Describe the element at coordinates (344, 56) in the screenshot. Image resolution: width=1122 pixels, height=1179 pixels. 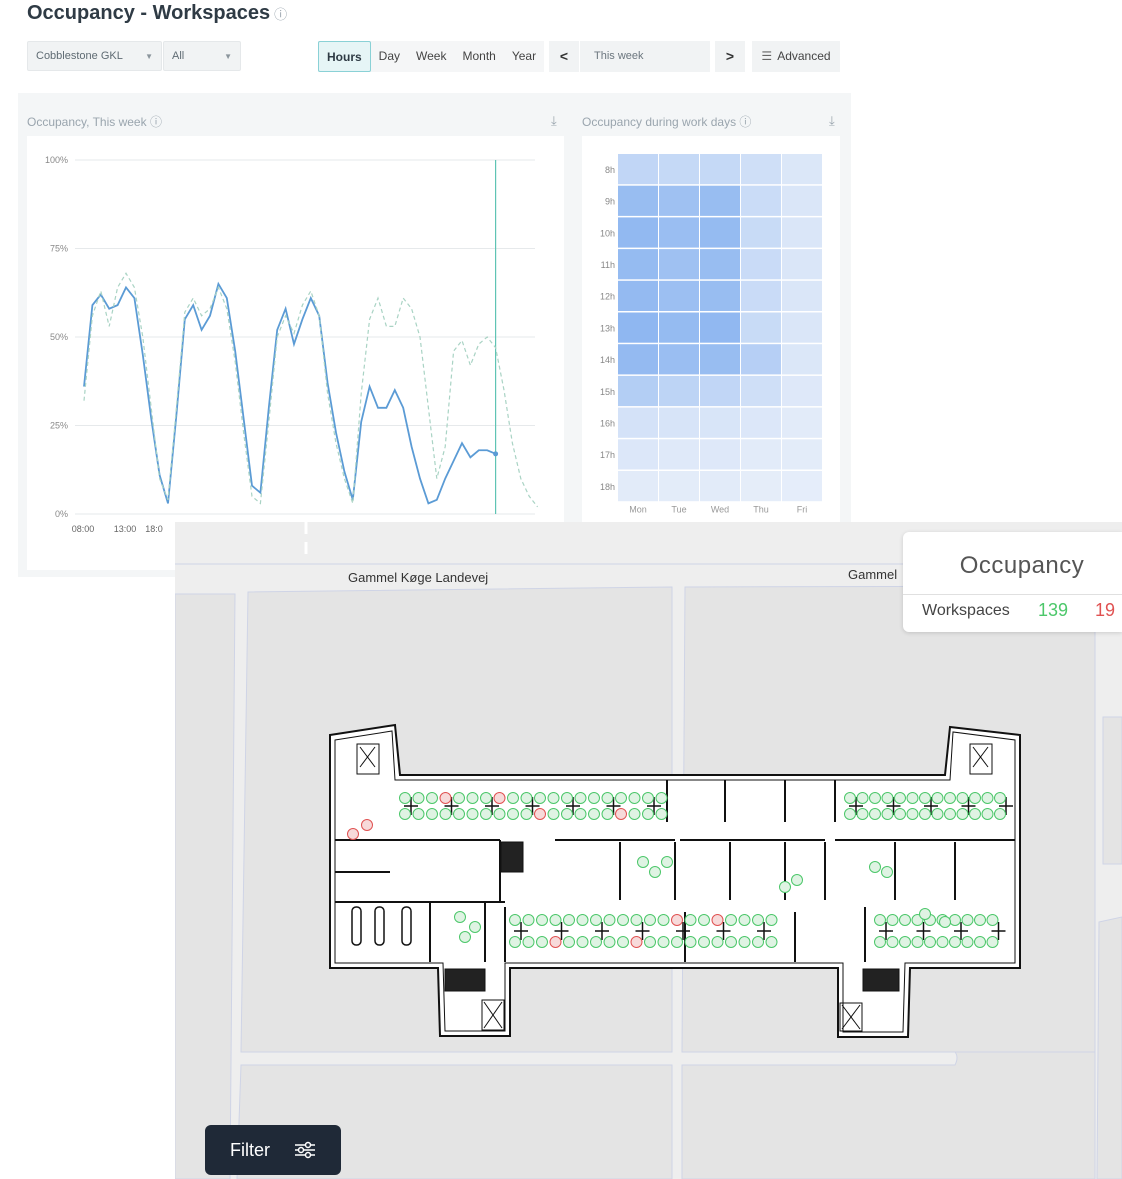
I see `tab-hours: Hours` at that location.